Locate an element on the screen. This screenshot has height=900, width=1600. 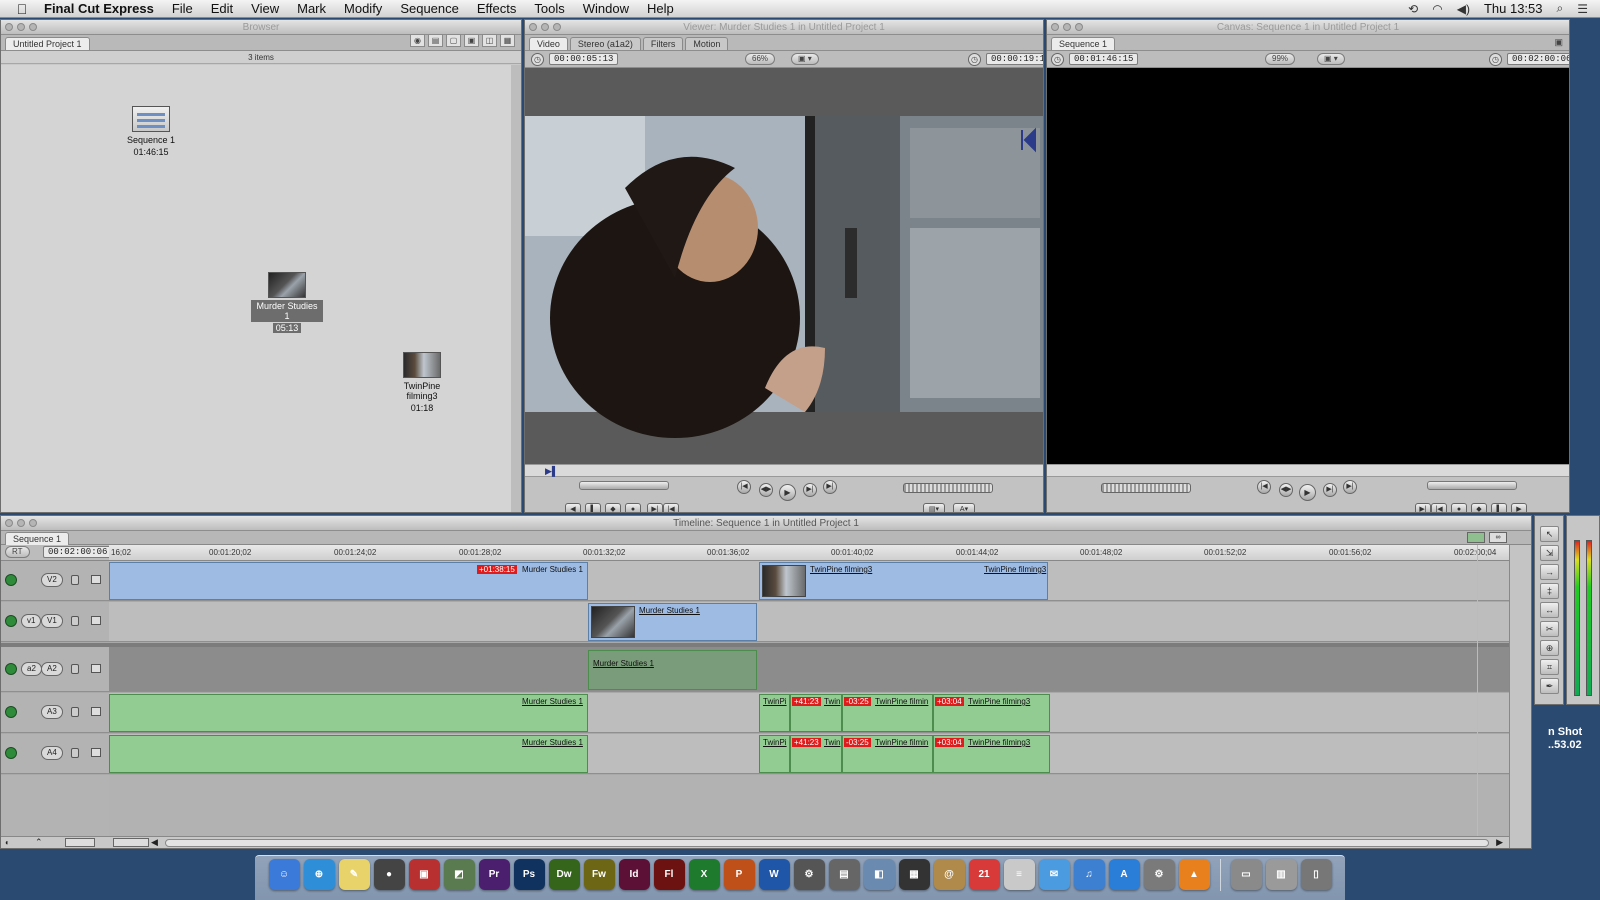
tab-filters: Filters is located at coordinates (663, 43).